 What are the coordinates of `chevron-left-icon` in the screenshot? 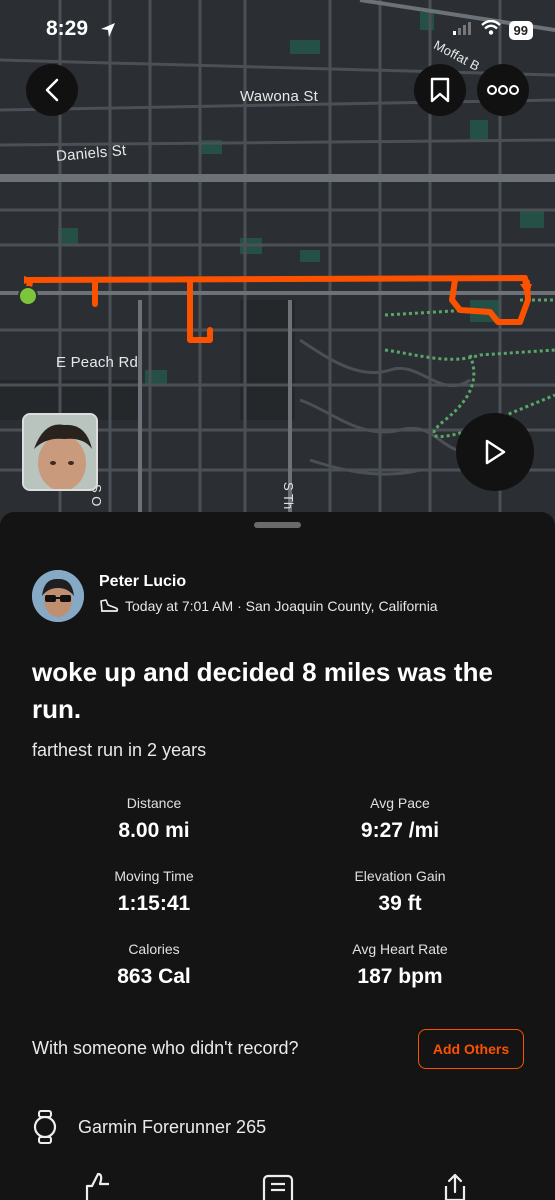 It's located at (52, 90).